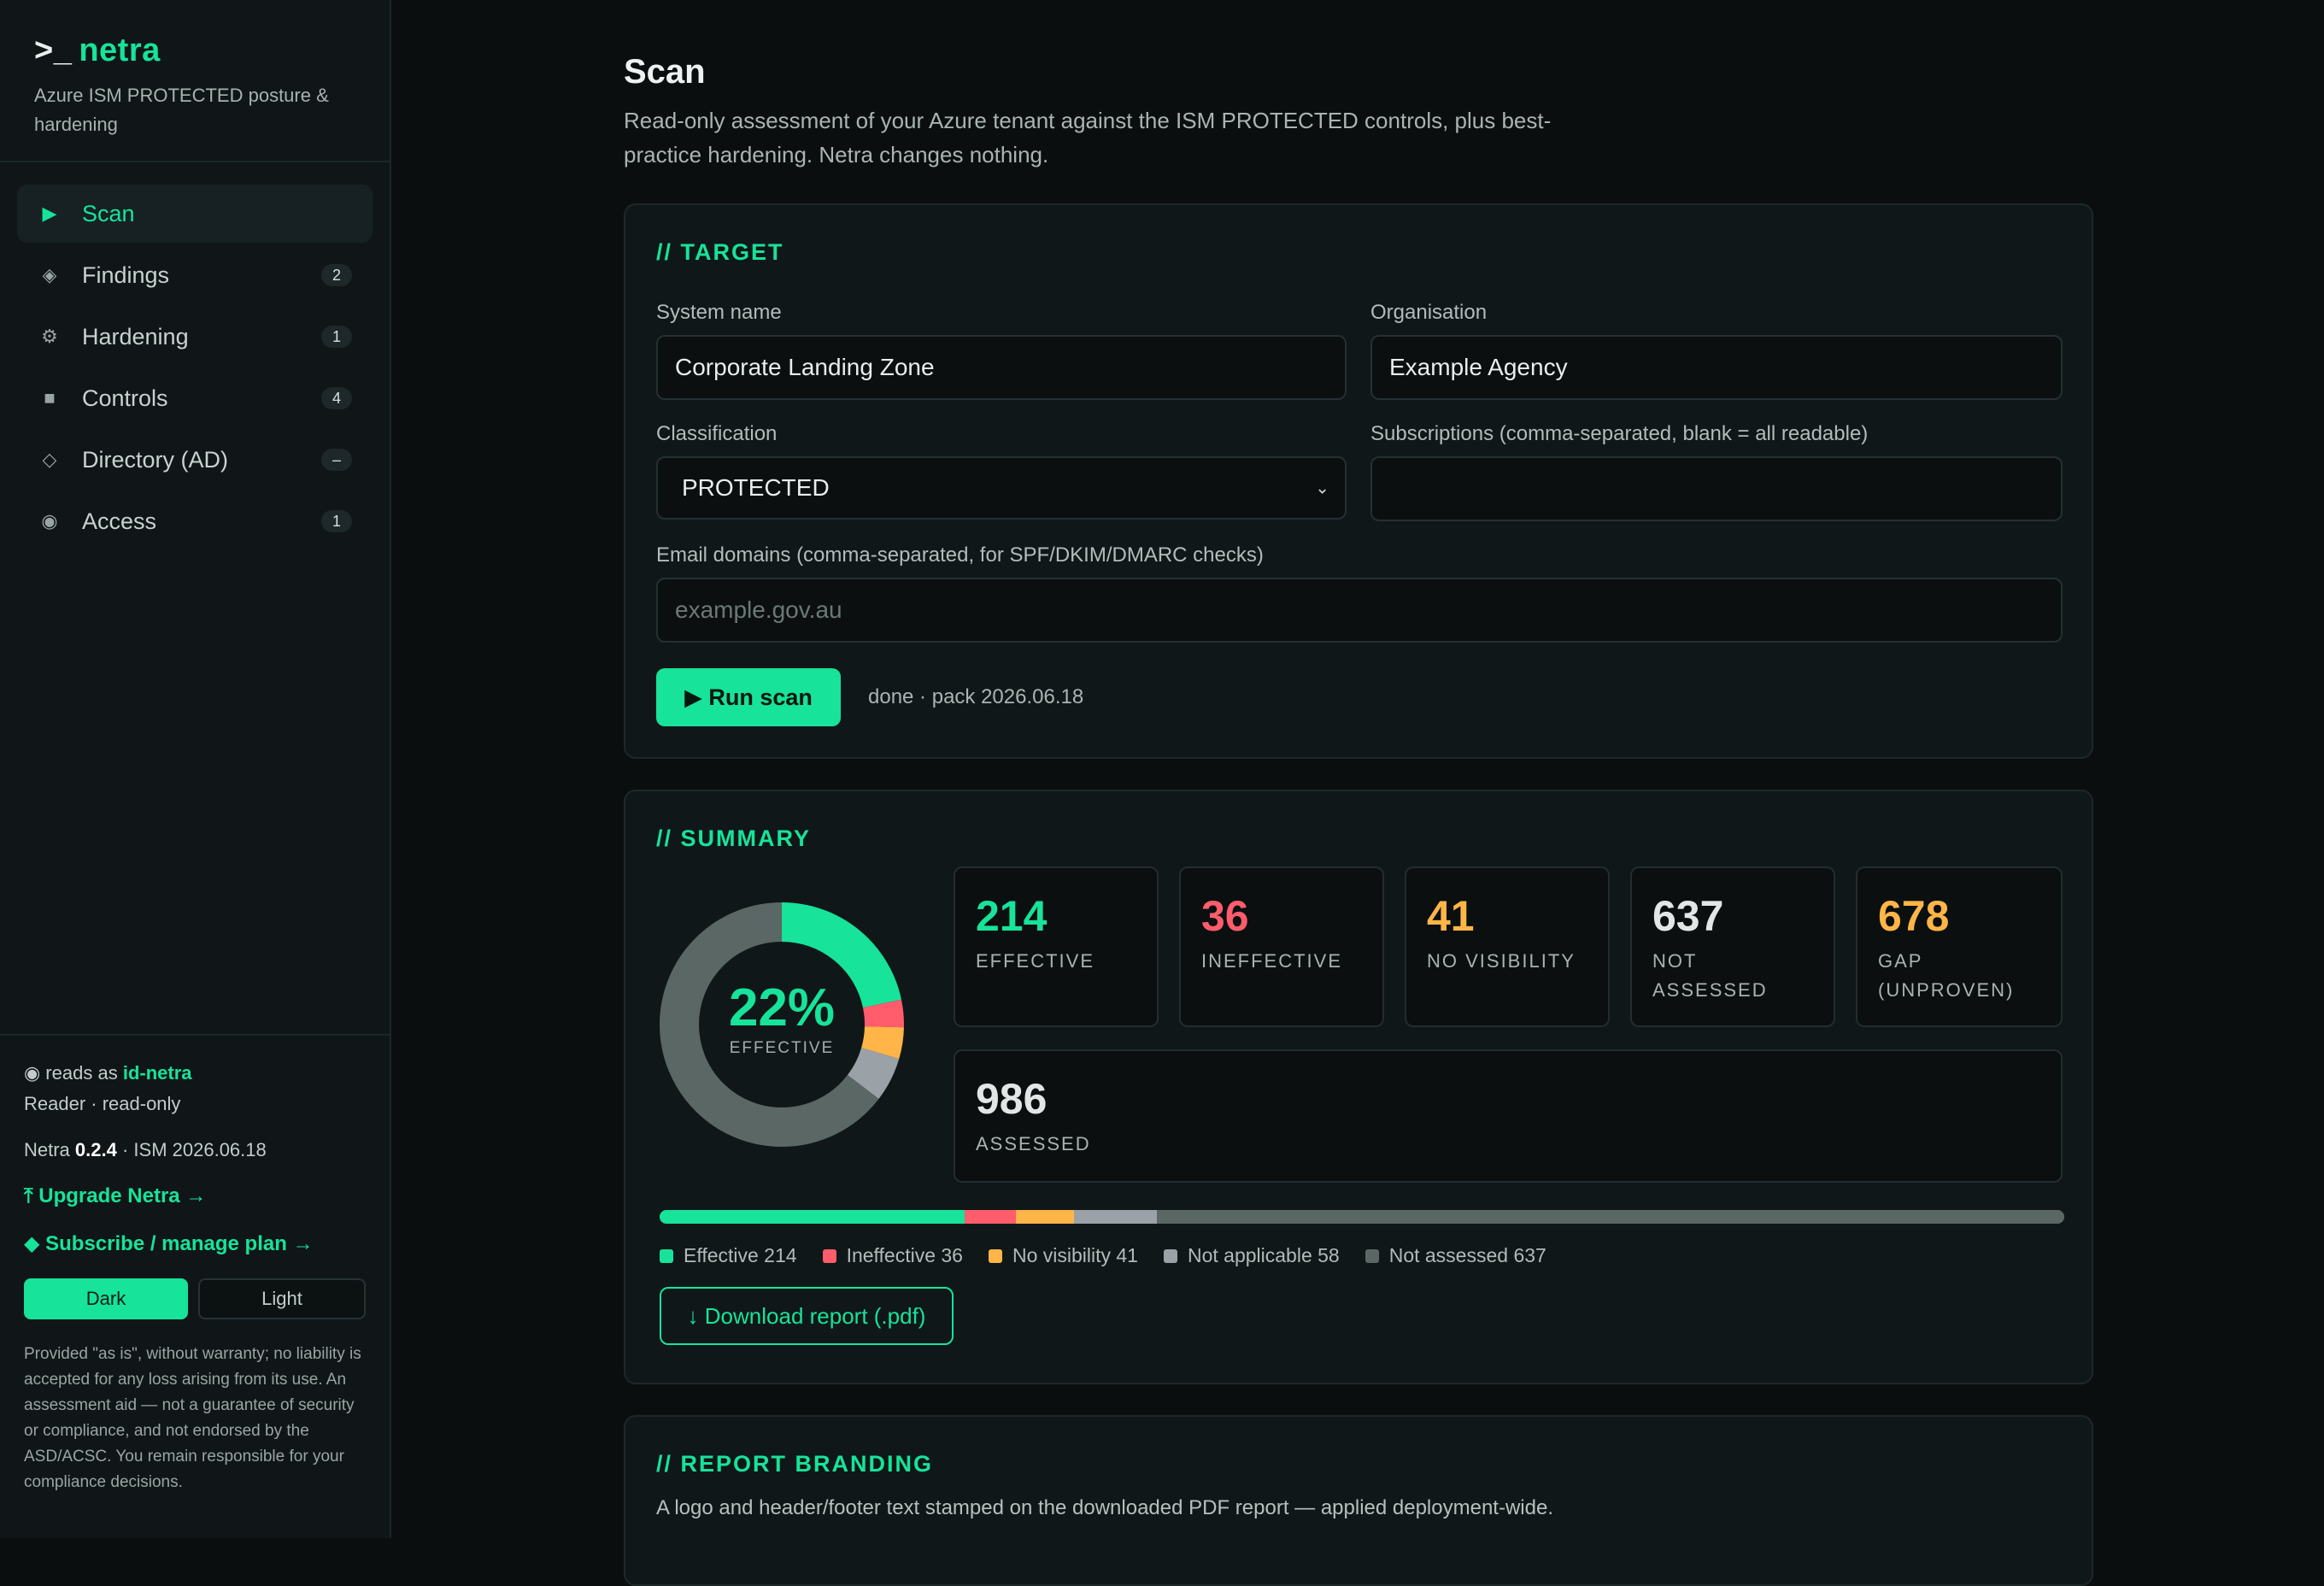  What do you see at coordinates (194, 50) in the screenshot?
I see `app-title: >_ netra` at bounding box center [194, 50].